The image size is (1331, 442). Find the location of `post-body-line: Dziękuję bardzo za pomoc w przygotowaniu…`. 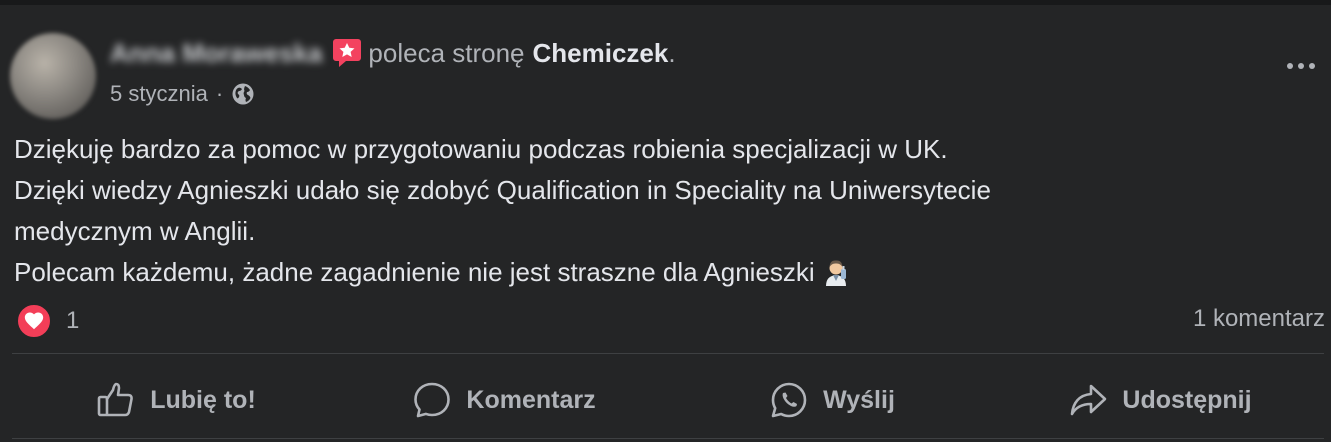

post-body-line: Dziękuję bardzo za pomoc w przygotowaniu… is located at coordinates (481, 149).